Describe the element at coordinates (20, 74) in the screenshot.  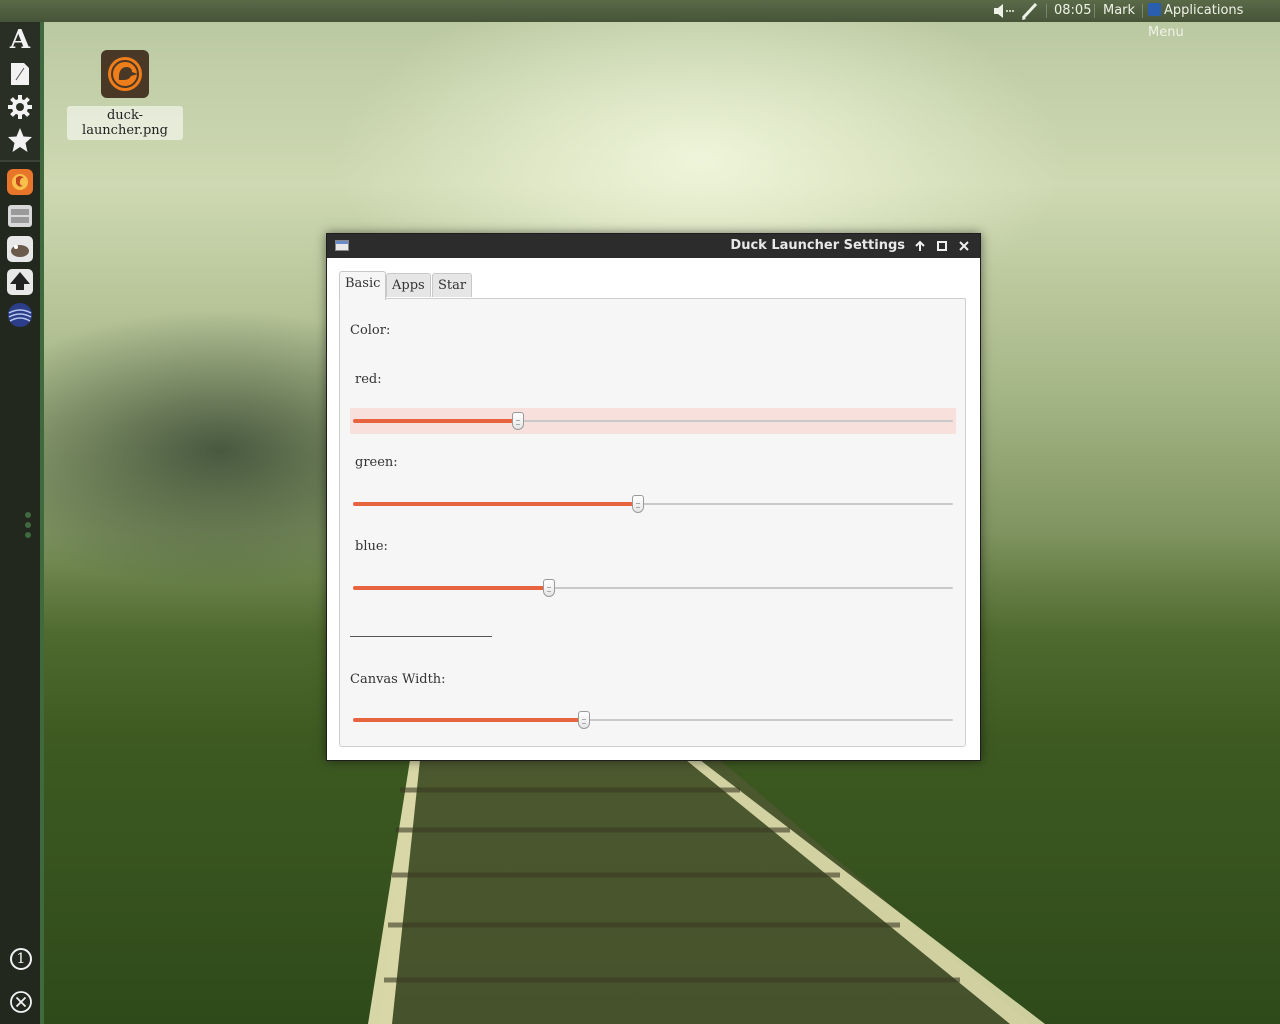
I see `document-icon` at that location.